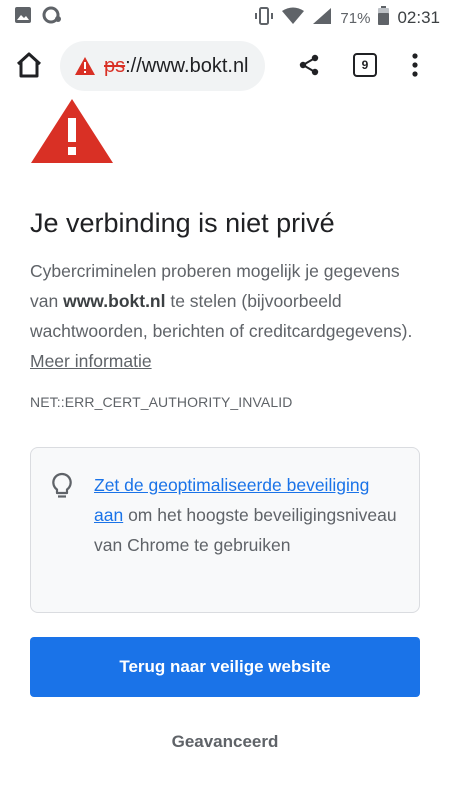 The height and width of the screenshot is (800, 450). Describe the element at coordinates (418, 17) in the screenshot. I see `clock: 02:31` at that location.